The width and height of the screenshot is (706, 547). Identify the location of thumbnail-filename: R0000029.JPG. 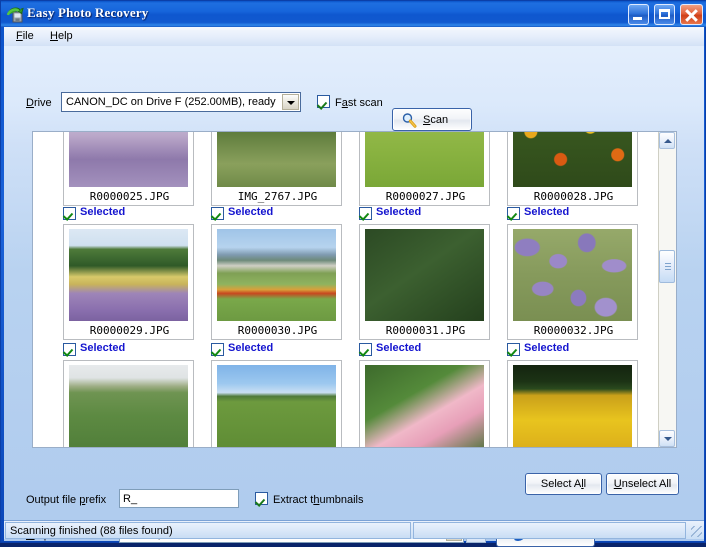
(129, 330).